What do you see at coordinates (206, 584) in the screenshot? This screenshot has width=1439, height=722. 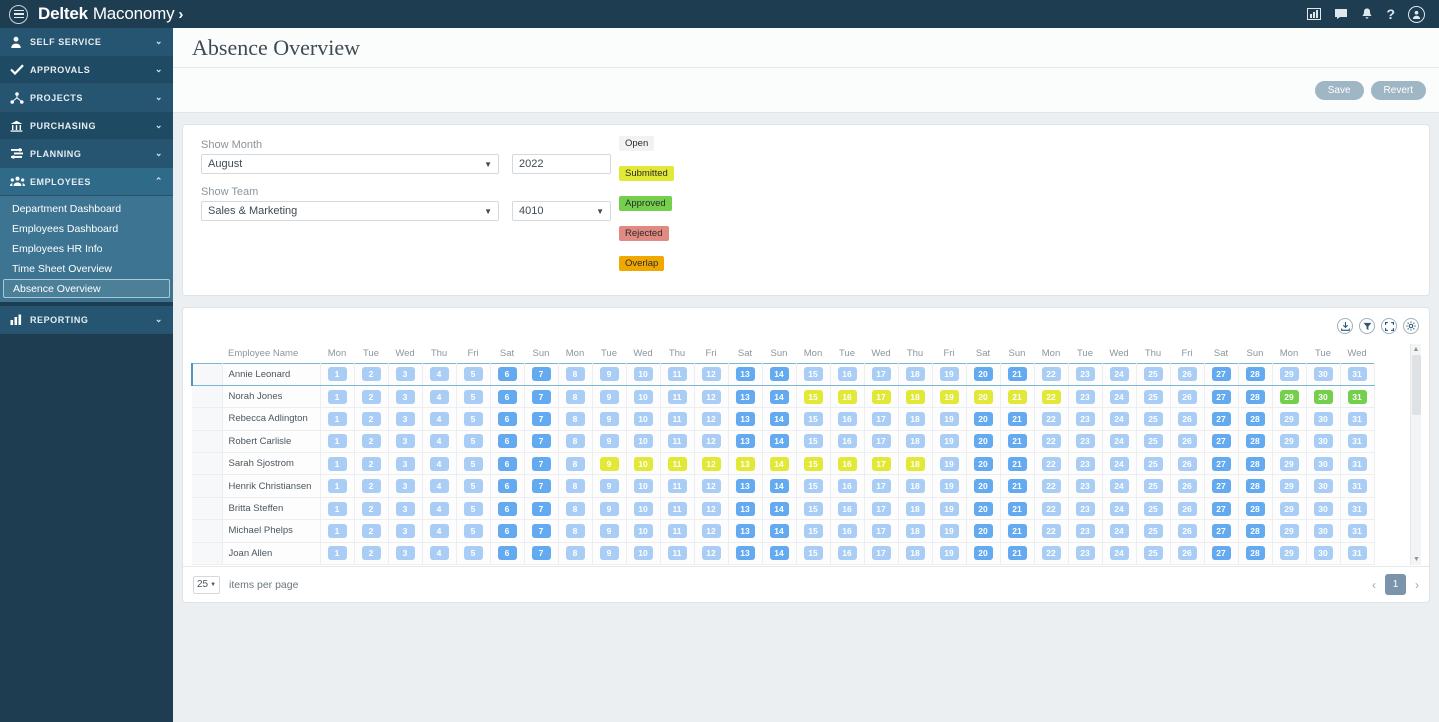 I see `items-per-page-select: 25 ▼` at bounding box center [206, 584].